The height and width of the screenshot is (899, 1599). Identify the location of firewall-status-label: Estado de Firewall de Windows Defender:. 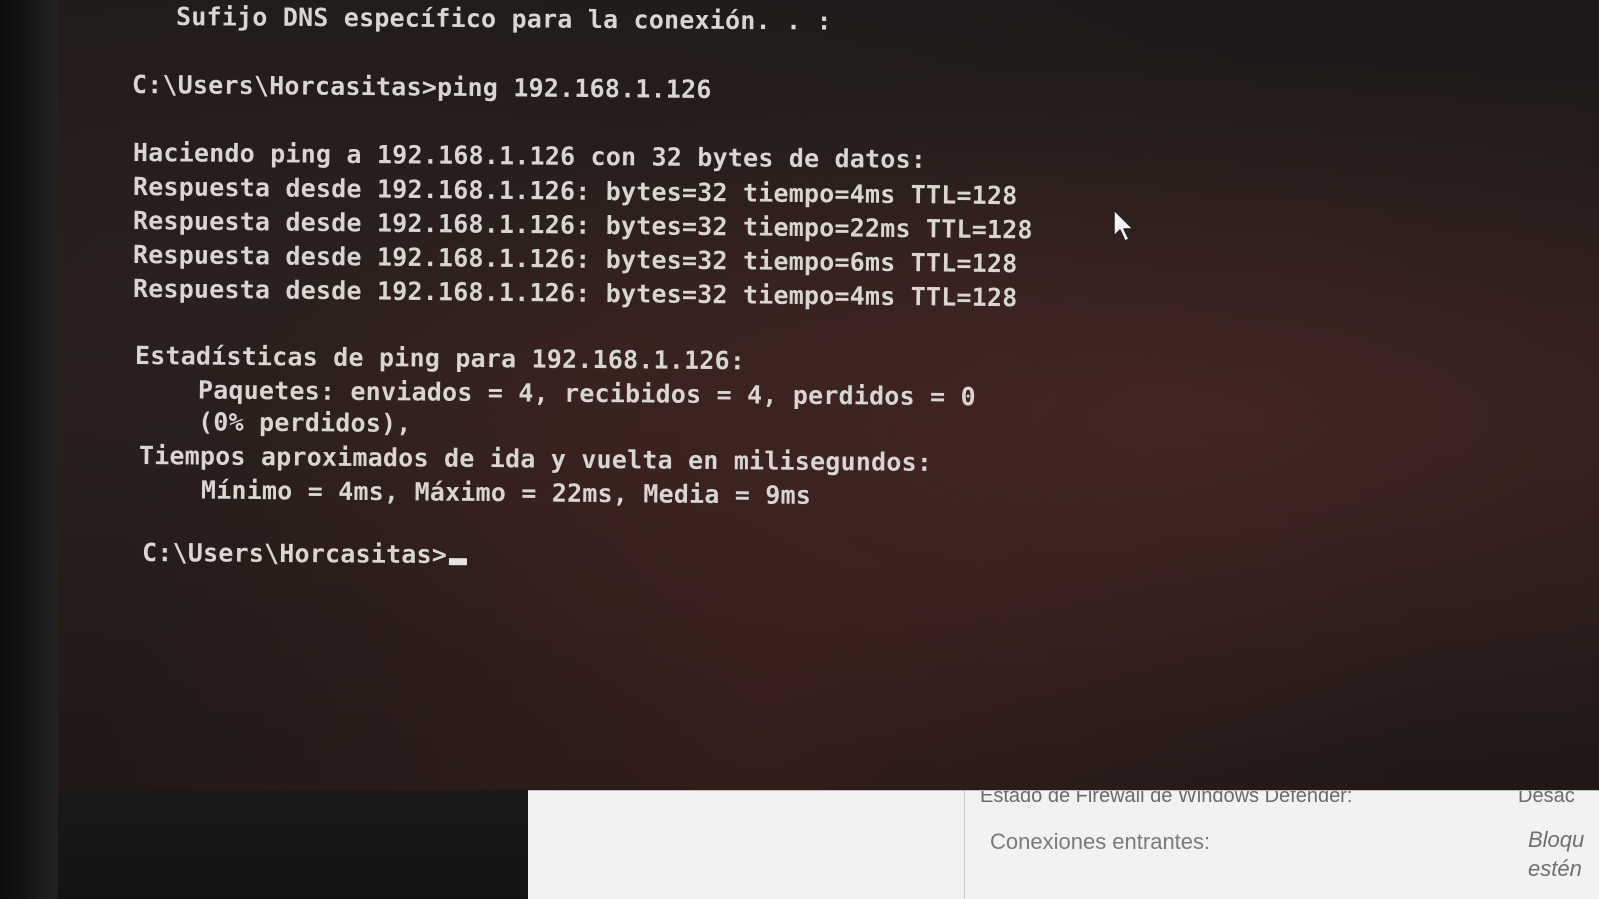
(1166, 798).